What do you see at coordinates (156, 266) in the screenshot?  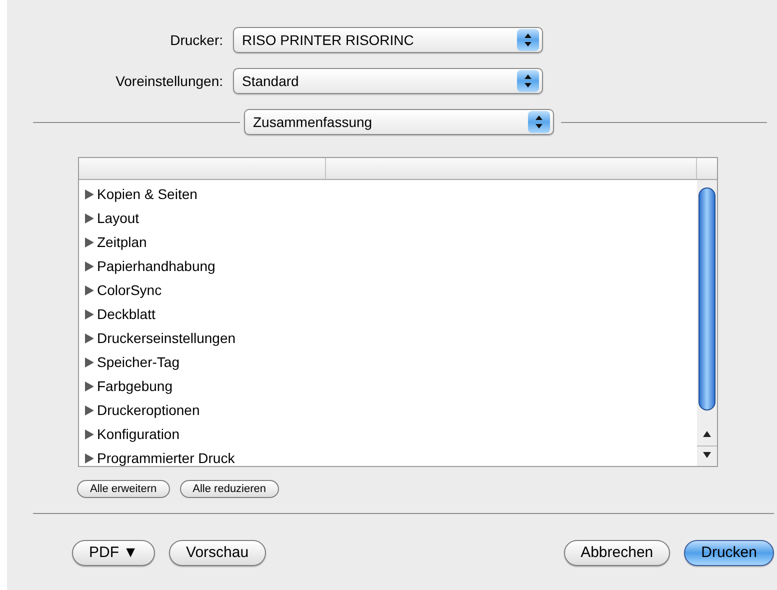 I see `outline-item: Papierhandhabung` at bounding box center [156, 266].